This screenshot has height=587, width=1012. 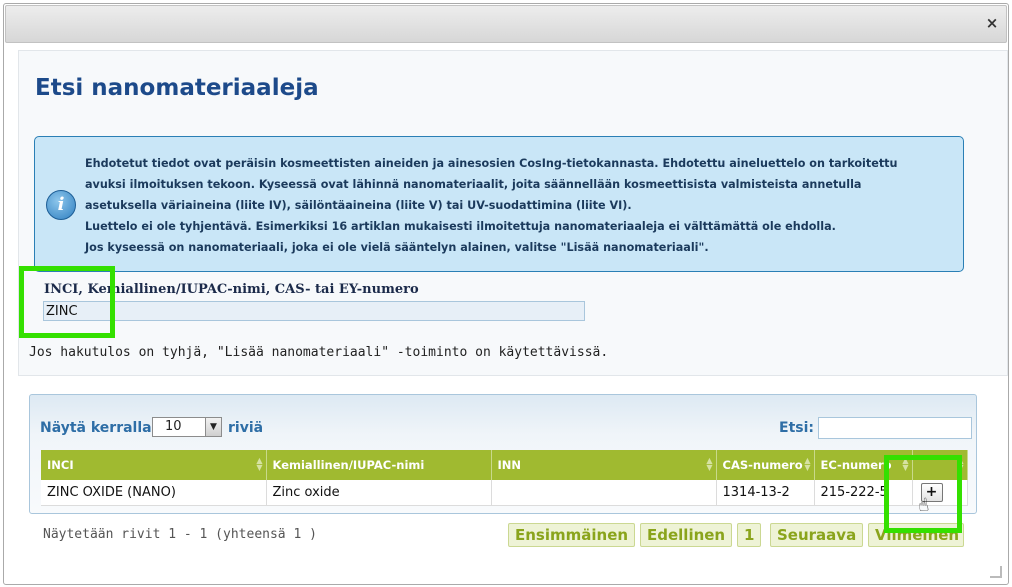 What do you see at coordinates (61, 205) in the screenshot?
I see `info-icon: i` at bounding box center [61, 205].